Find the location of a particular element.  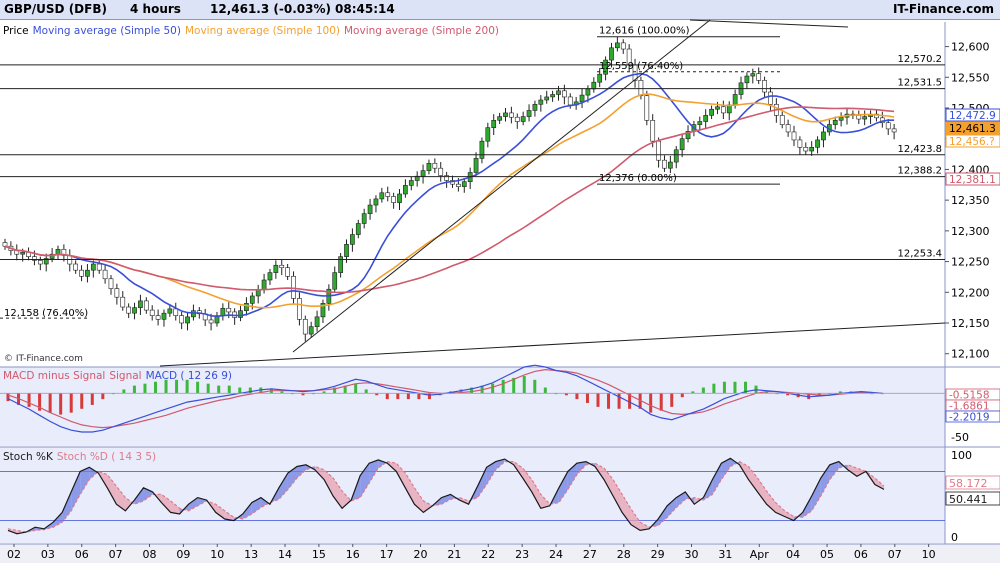

price-legend-item: Moving average (Simple 100) is located at coordinates (262, 31).